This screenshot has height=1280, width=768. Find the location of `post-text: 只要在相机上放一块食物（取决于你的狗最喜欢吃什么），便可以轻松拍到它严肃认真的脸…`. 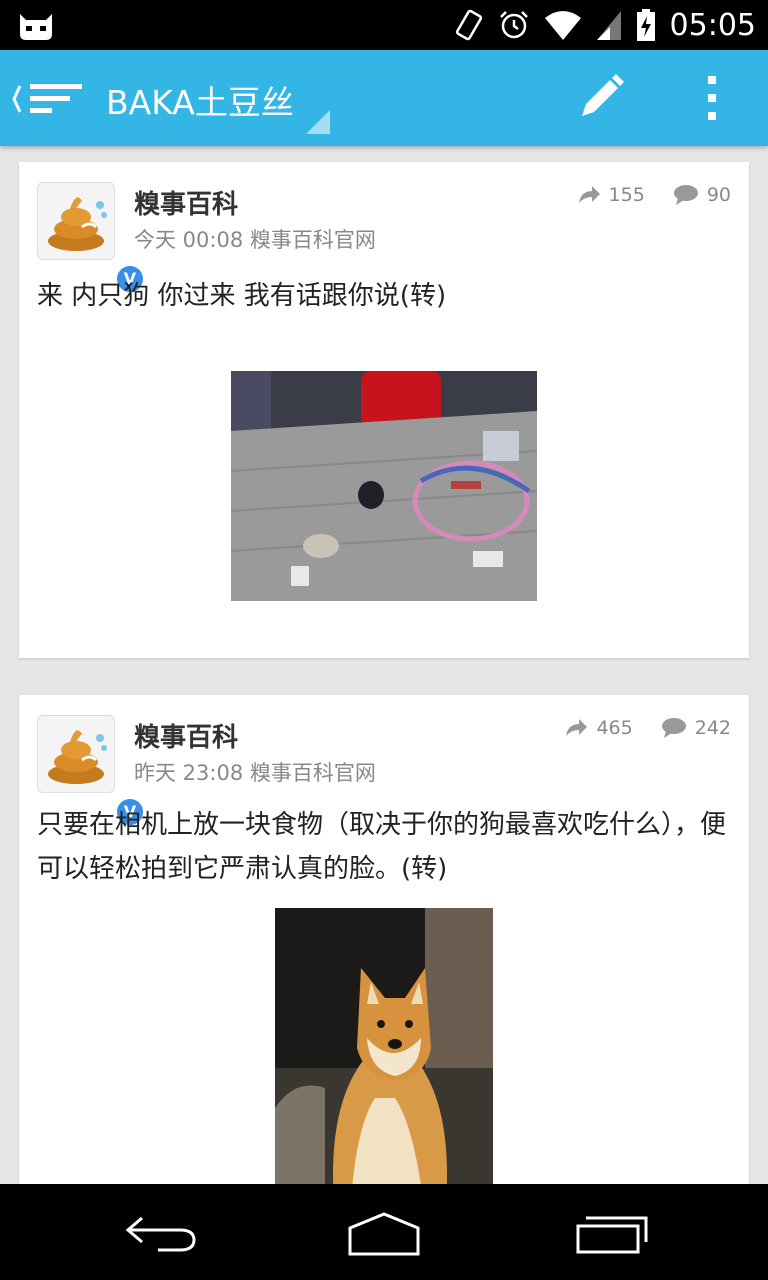

post-text: 只要在相机上放一块食物（取决于你的狗最喜欢吃什么），便可以轻松拍到它严肃认真的脸… is located at coordinates (382, 847).